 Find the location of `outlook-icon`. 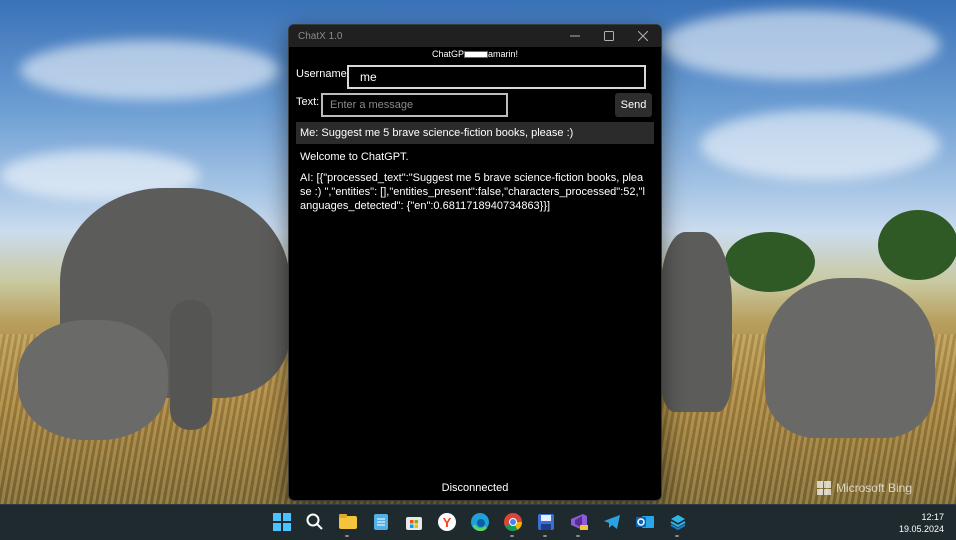

outlook-icon is located at coordinates (645, 522).